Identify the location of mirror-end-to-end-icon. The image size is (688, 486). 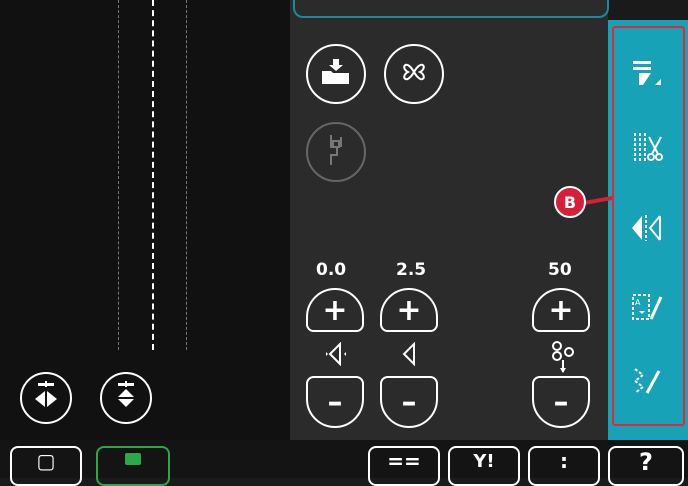
(126, 398).